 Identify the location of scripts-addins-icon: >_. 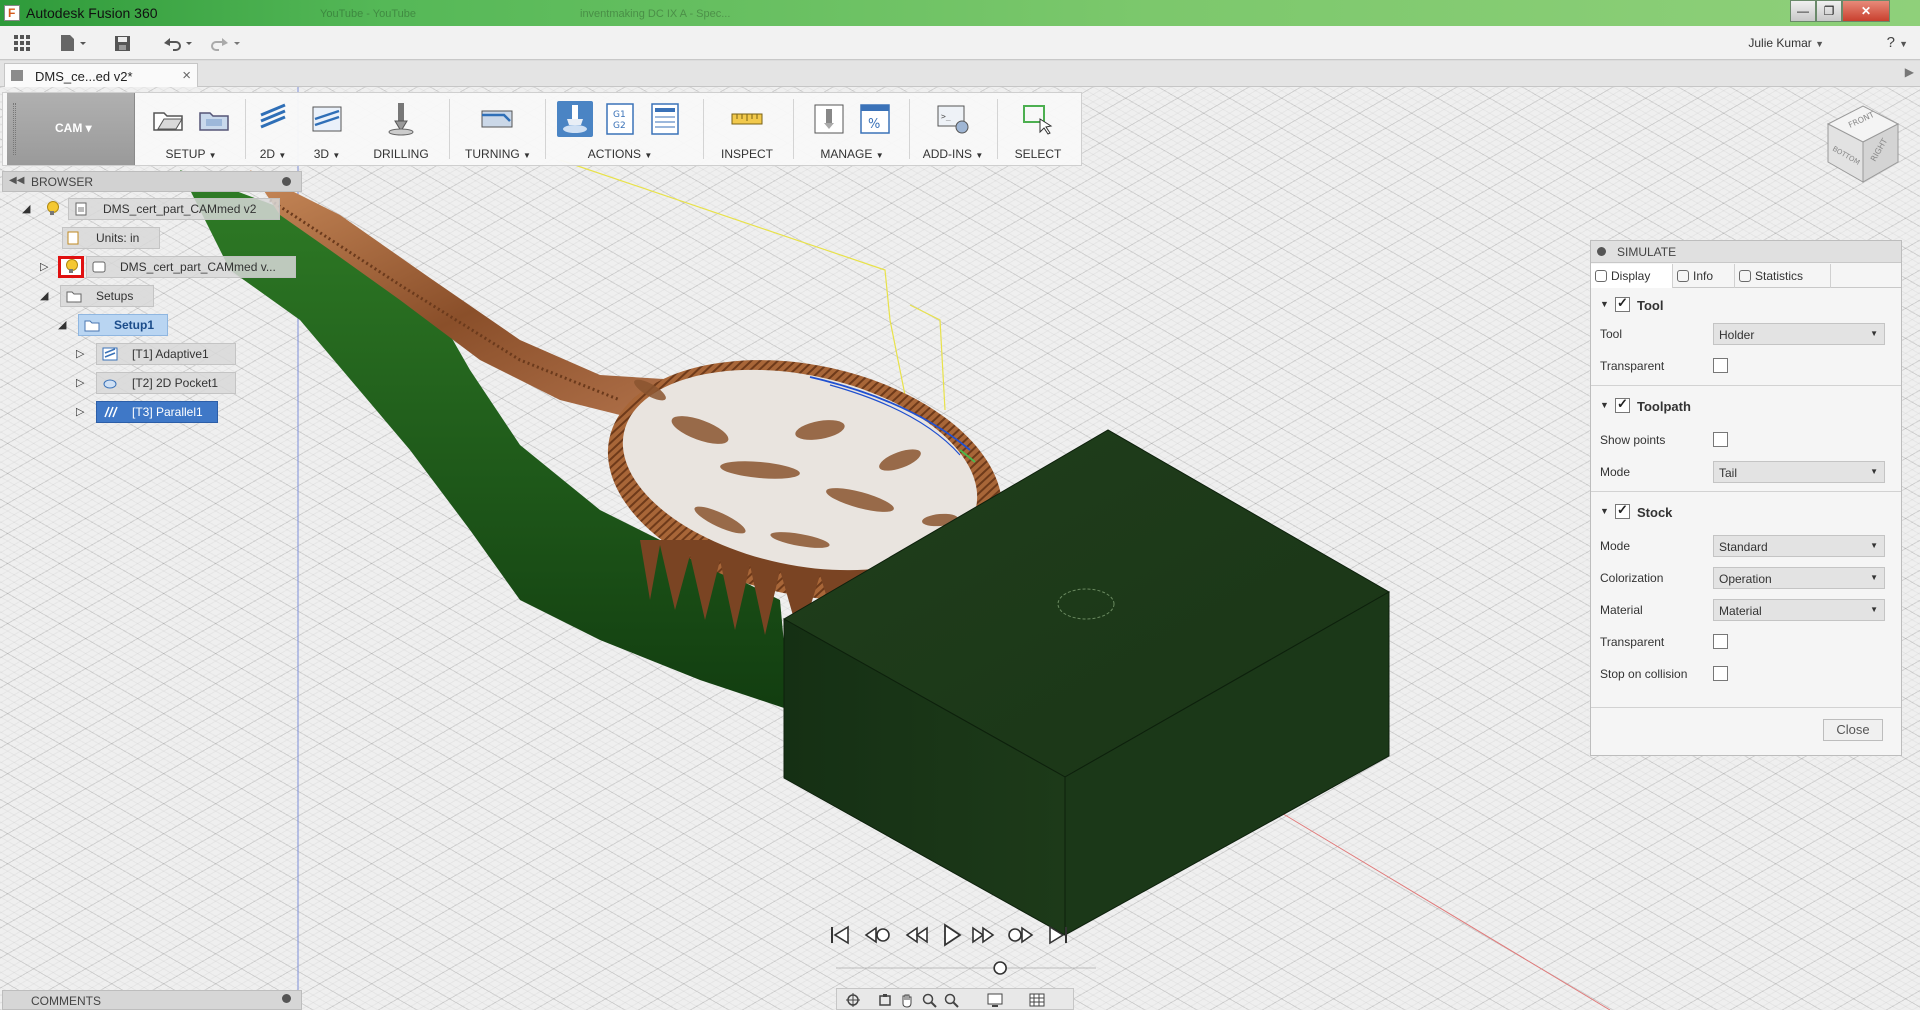
(953, 119).